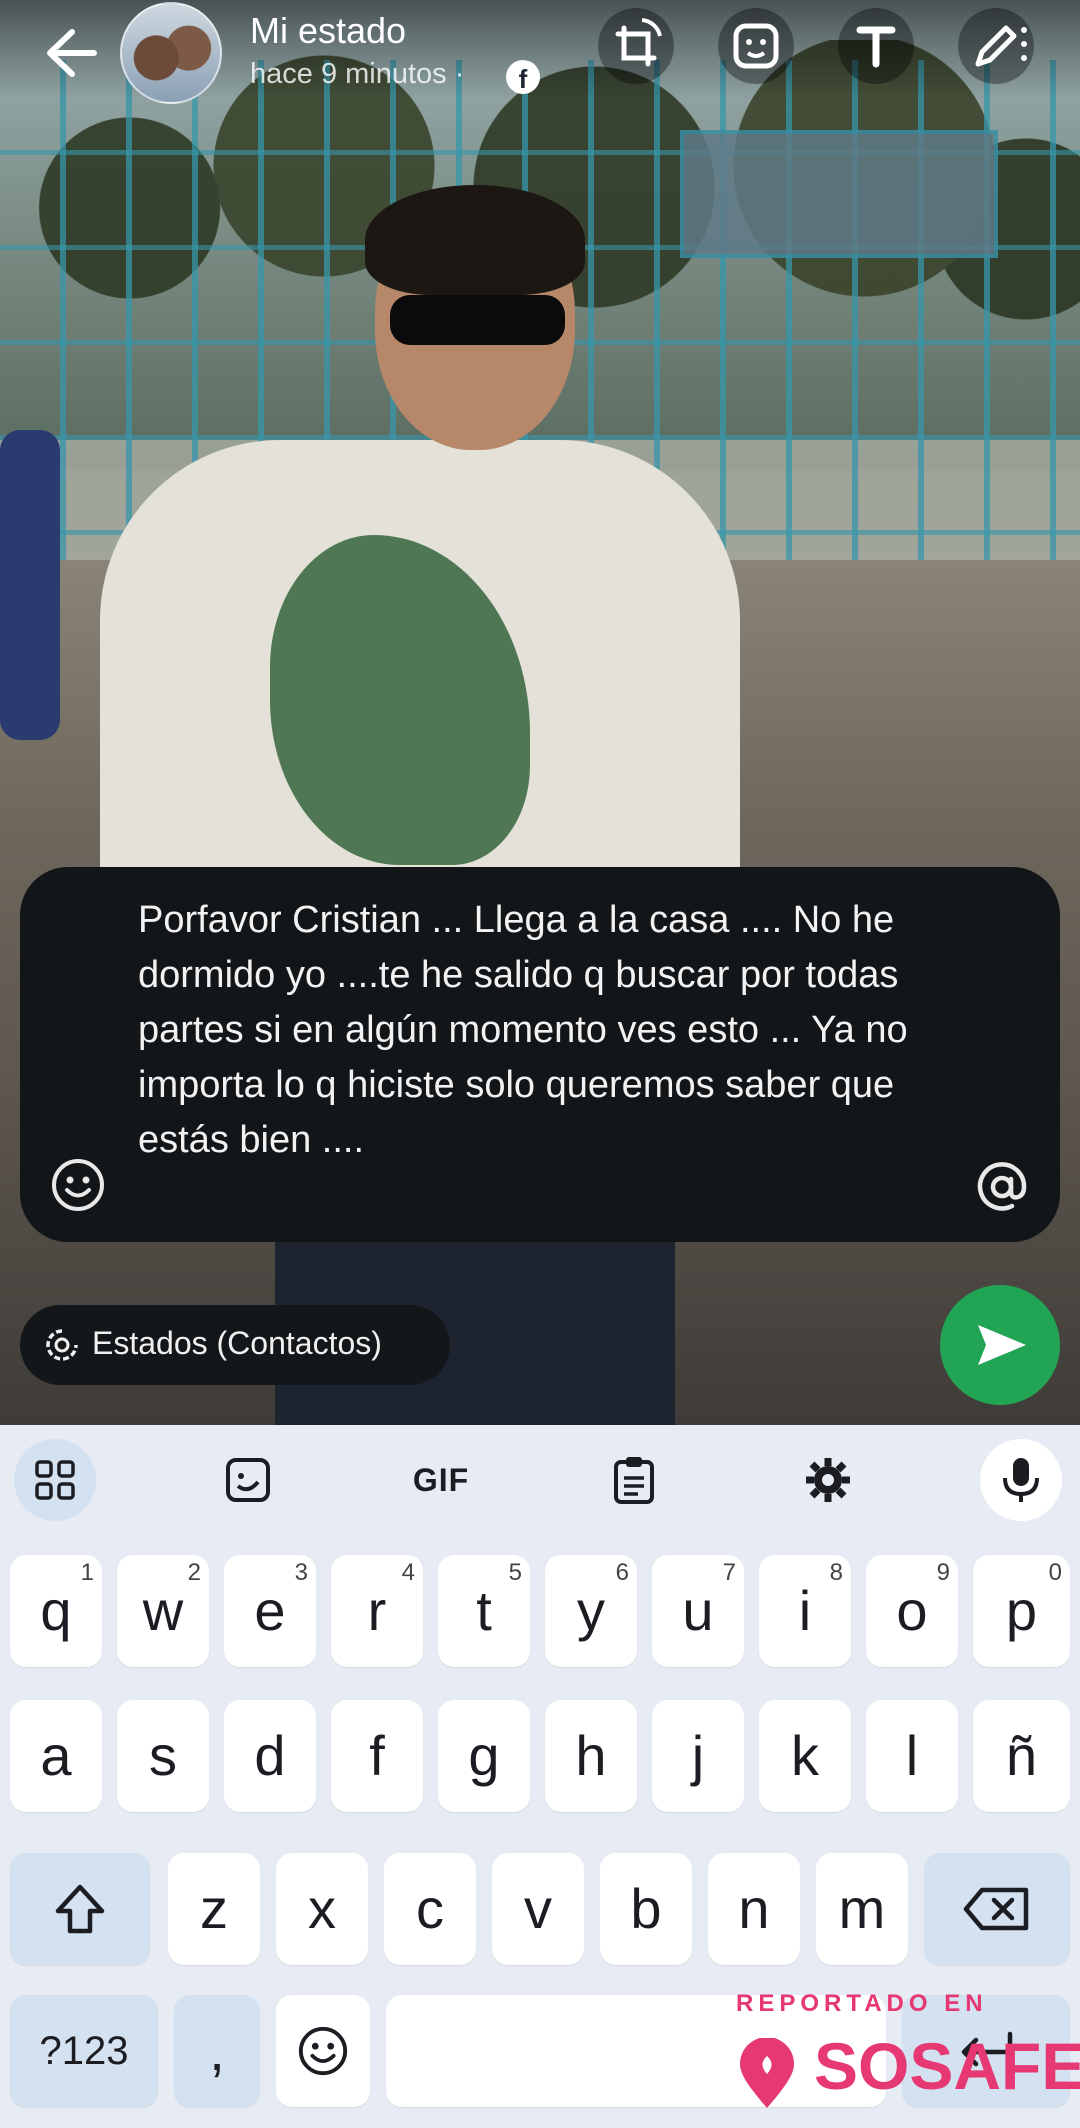 Image resolution: width=1080 pixels, height=2128 pixels. I want to click on back-arrow-icon, so click(65, 53).